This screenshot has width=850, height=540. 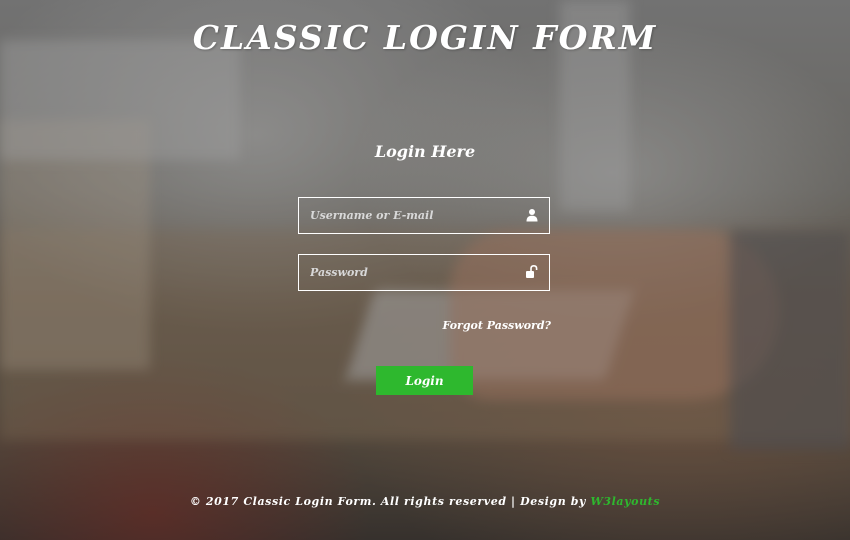 What do you see at coordinates (532, 215) in the screenshot?
I see `user-icon` at bounding box center [532, 215].